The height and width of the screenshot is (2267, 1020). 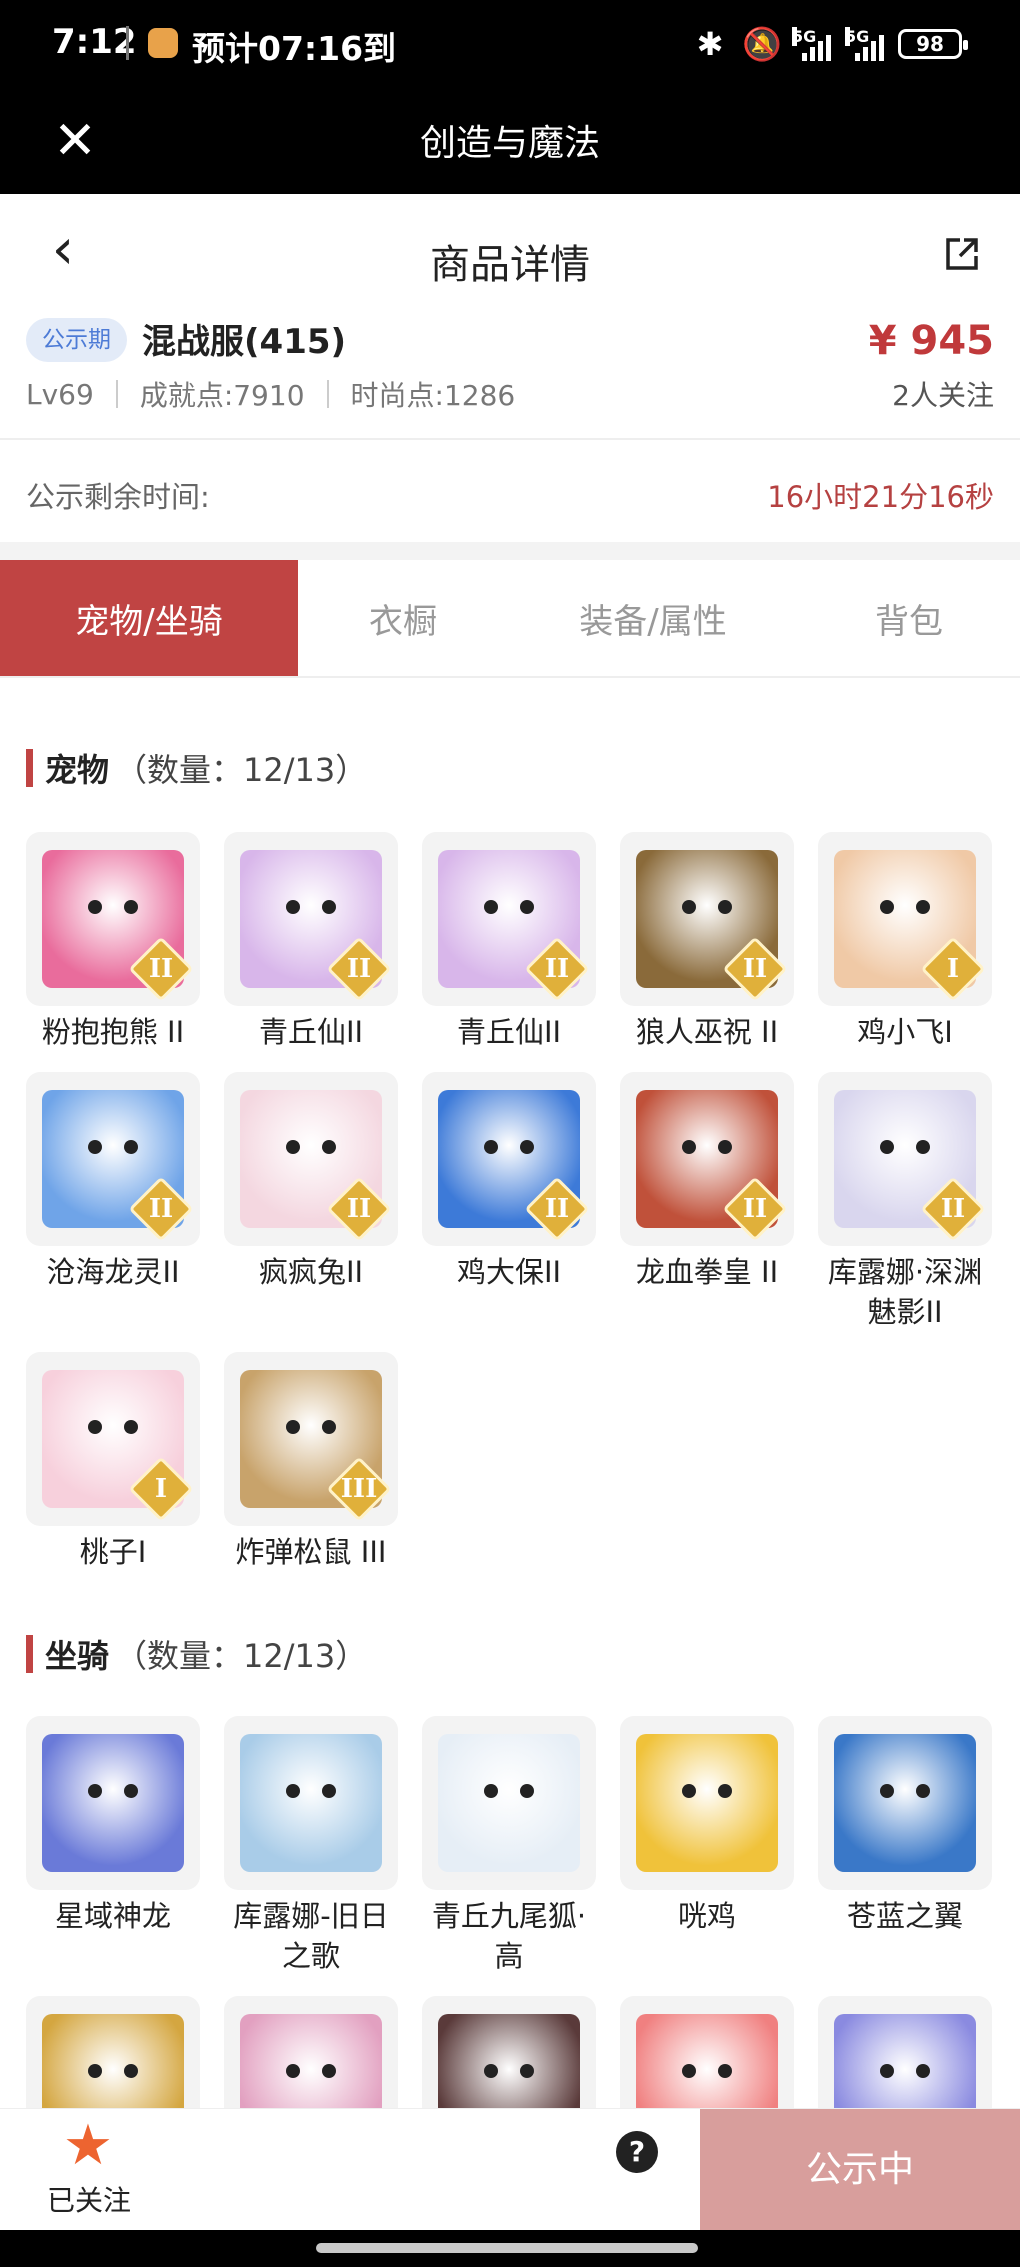 What do you see at coordinates (113, 942) in the screenshot?
I see `pet-card: II 粉抱抱熊 II` at bounding box center [113, 942].